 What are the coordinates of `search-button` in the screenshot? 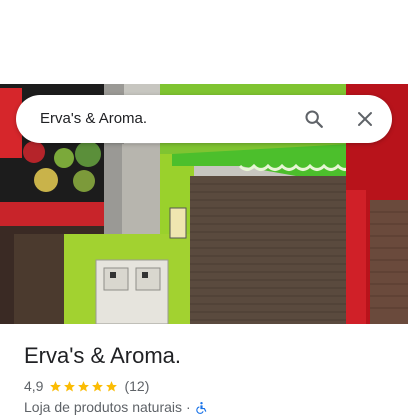 It's located at (314, 119).